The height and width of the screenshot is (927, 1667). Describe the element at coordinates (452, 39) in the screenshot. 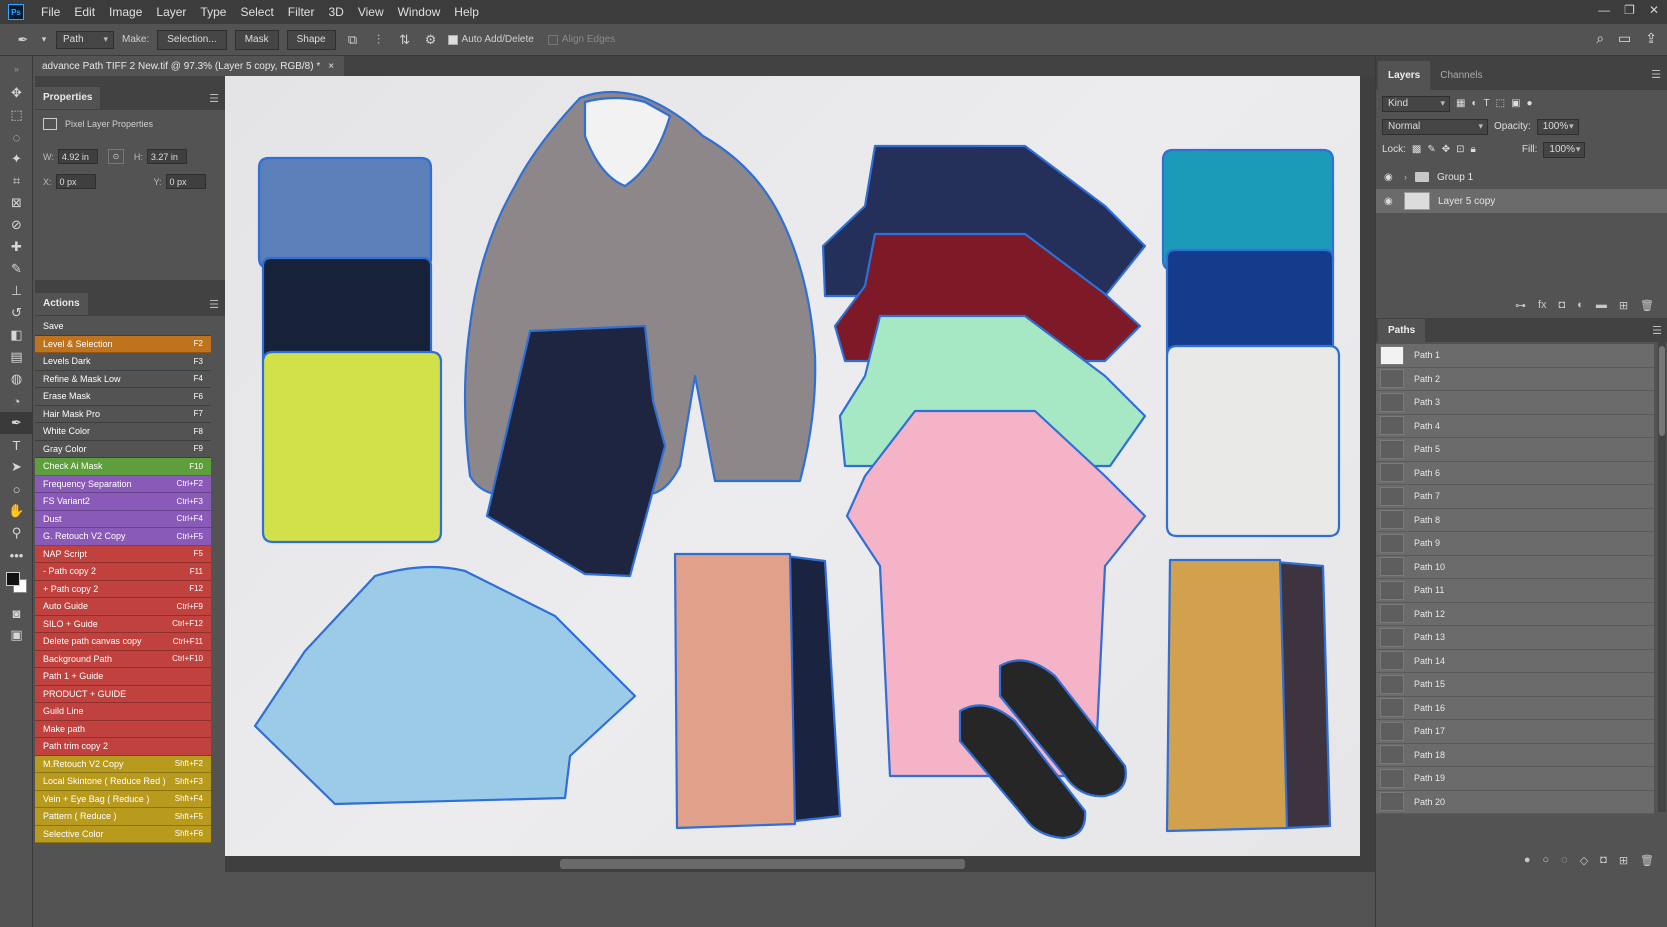

I see `checkbox-checked-icon` at that location.